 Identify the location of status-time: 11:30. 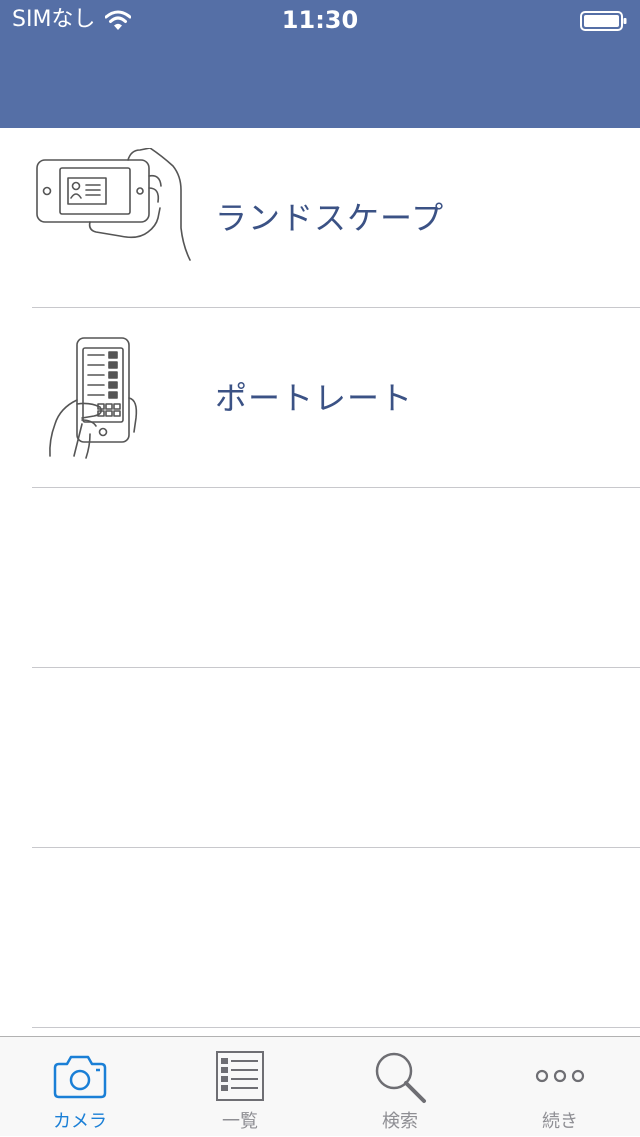
(320, 20).